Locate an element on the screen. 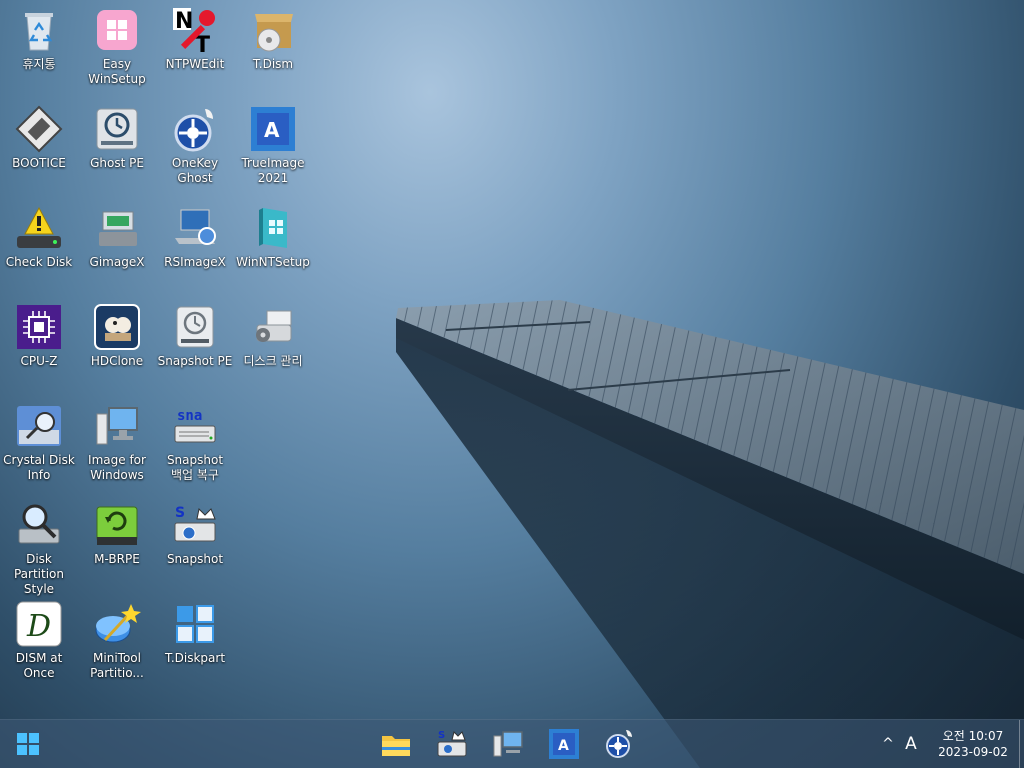 The width and height of the screenshot is (1024, 768). desktop-icon-onekey-ghost: OneKey Ghost is located at coordinates (195, 147).